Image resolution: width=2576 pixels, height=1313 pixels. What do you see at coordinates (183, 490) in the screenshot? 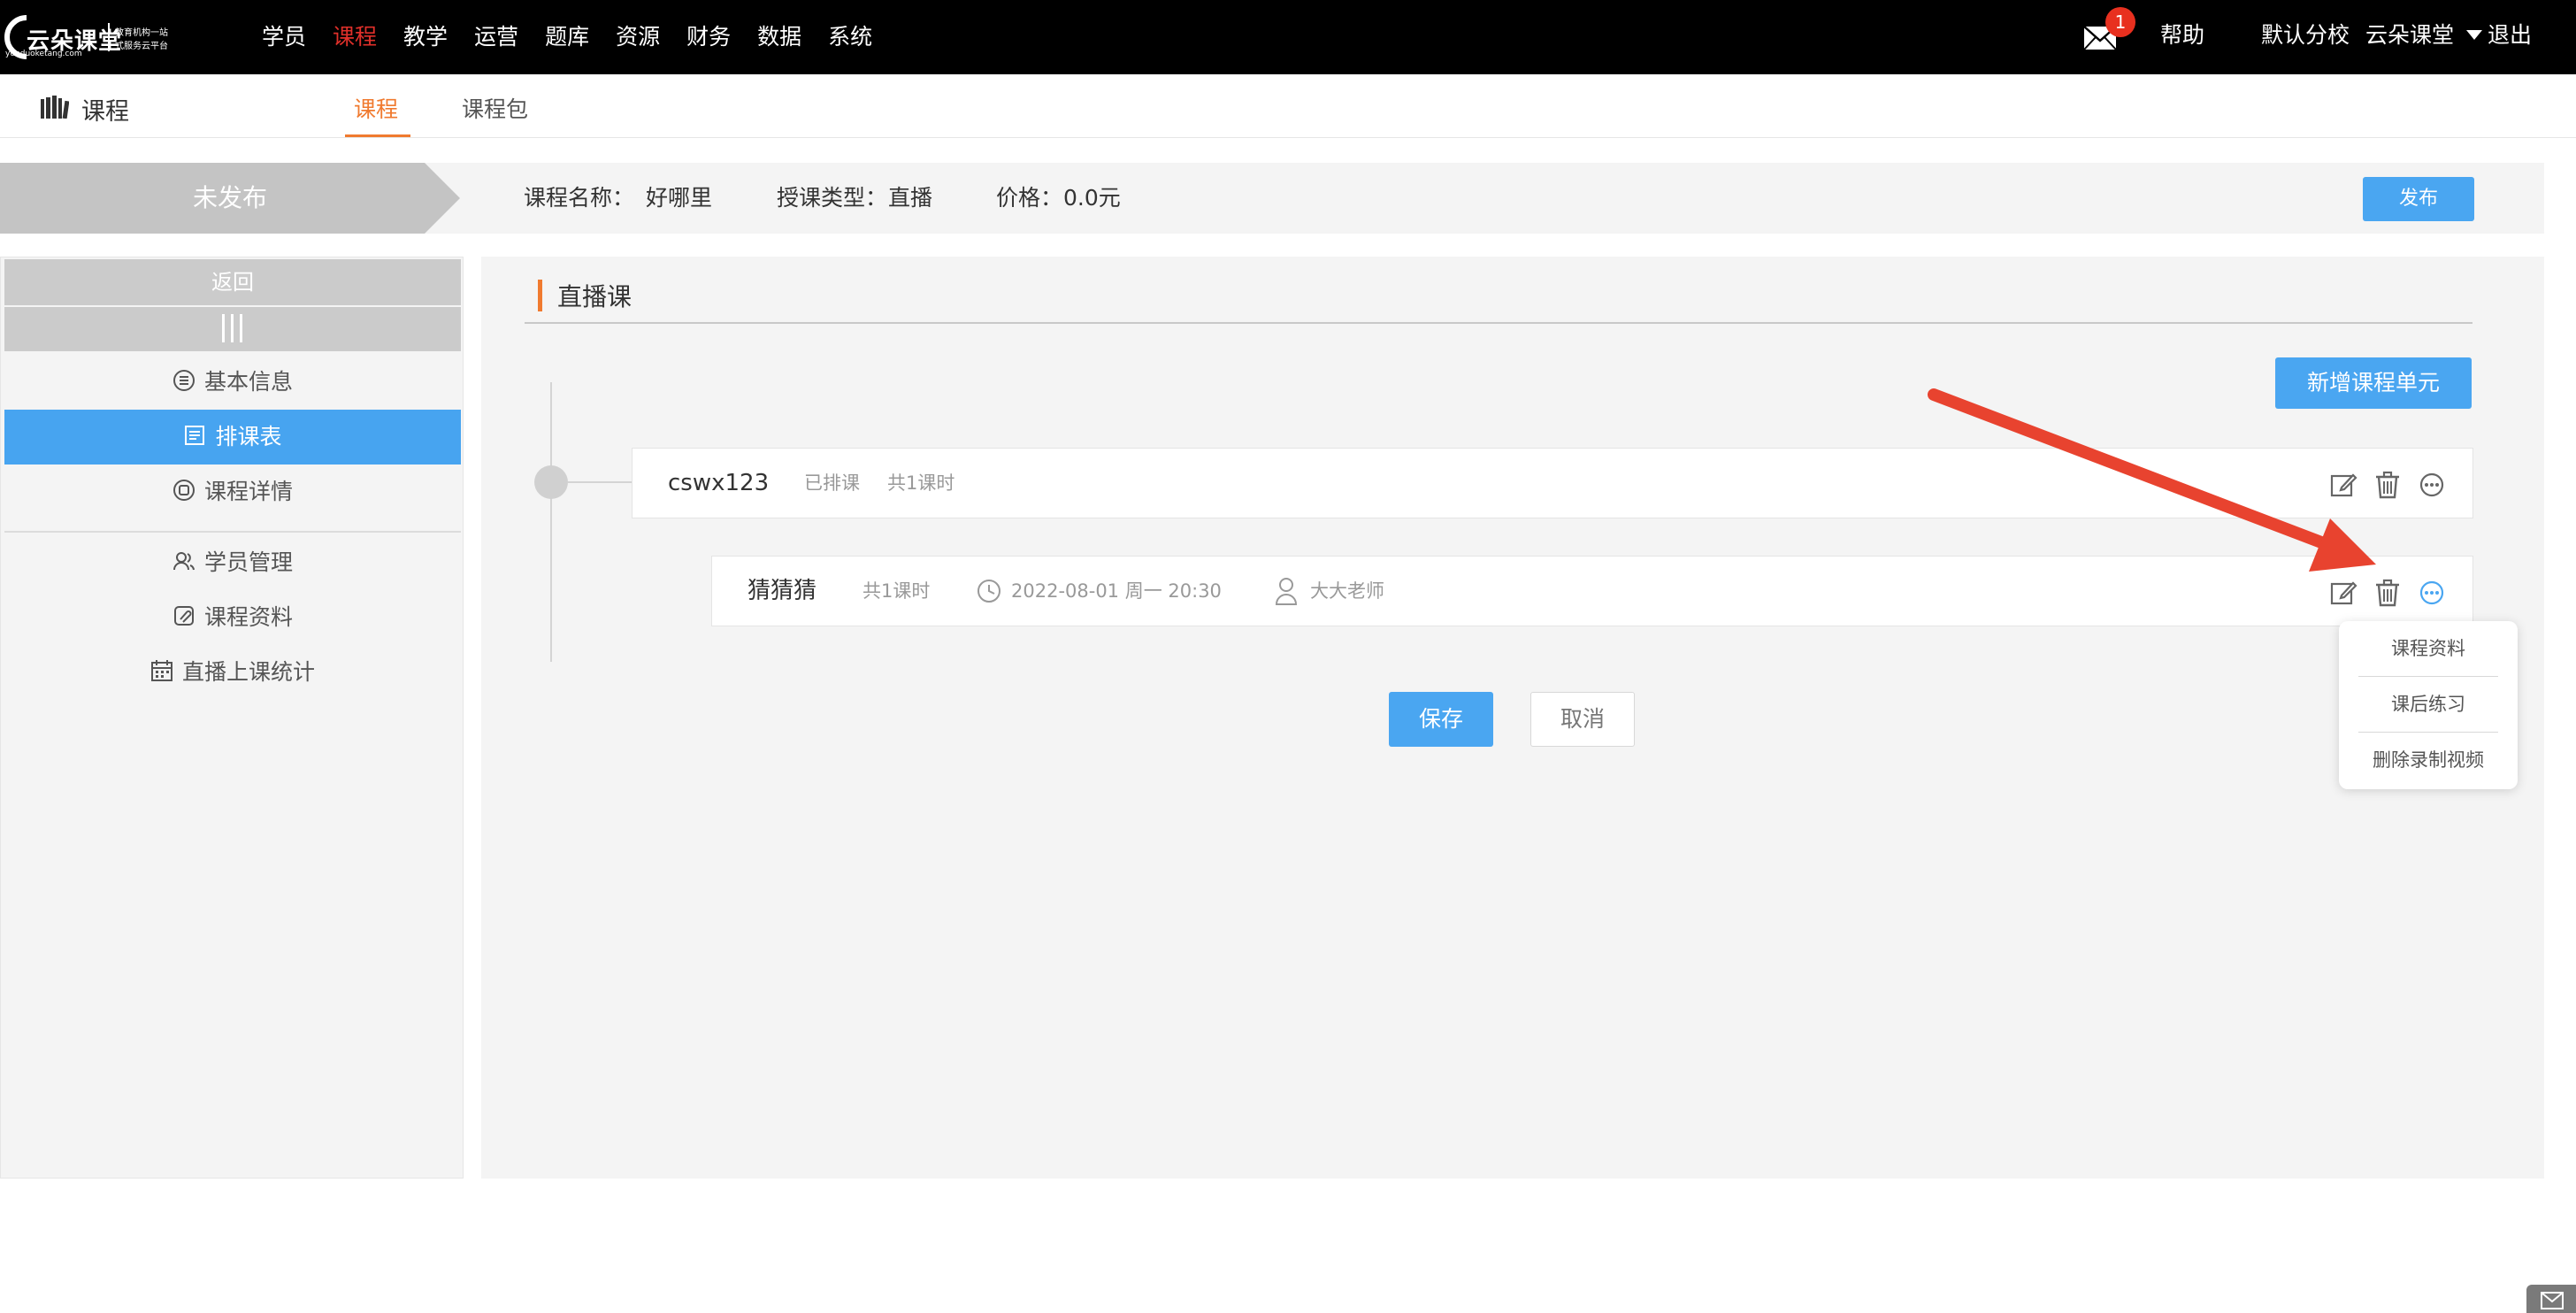
I see `detail-icon` at bounding box center [183, 490].